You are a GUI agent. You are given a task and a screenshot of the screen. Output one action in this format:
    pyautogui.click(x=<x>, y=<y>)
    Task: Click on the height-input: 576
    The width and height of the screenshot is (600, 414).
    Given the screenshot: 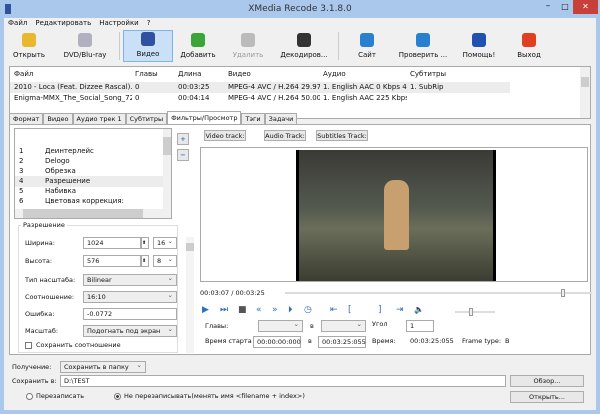 What is the action you would take?
    pyautogui.click(x=112, y=261)
    